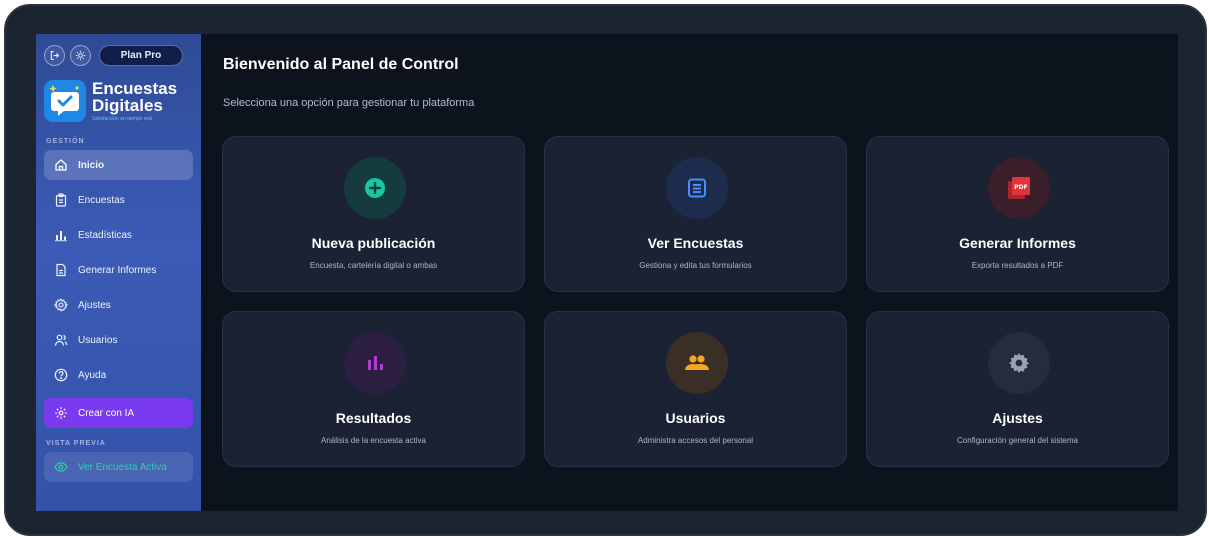 This screenshot has height=538, width=1209. I want to click on help-icon, so click(61, 375).